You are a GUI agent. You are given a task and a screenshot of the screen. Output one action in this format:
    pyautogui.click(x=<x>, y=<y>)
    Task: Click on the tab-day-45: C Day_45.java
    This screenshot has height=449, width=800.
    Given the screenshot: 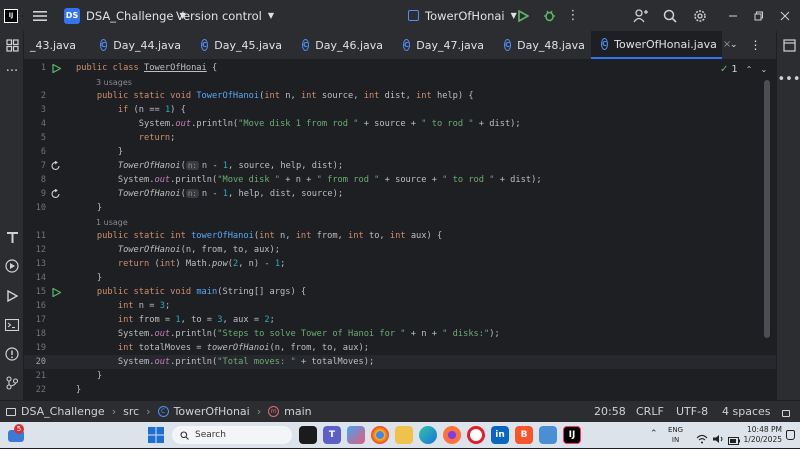 What is the action you would take?
    pyautogui.click(x=241, y=45)
    